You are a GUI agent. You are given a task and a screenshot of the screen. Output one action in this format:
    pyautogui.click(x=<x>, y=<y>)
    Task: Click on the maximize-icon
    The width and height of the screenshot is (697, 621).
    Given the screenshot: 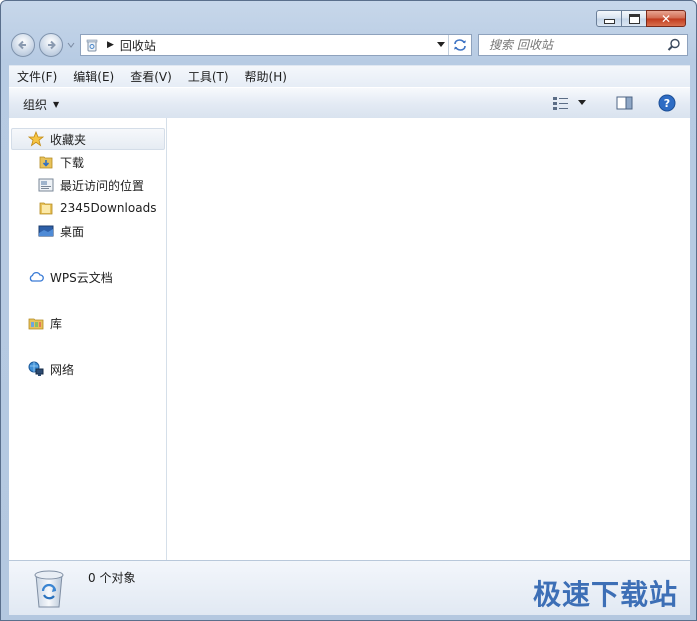 What is the action you would take?
    pyautogui.click(x=634, y=18)
    